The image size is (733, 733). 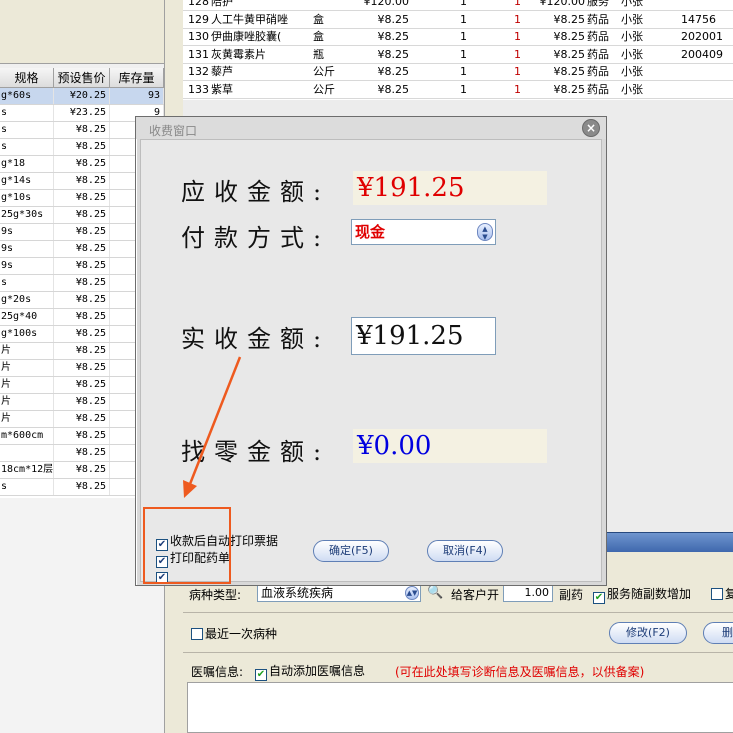 What do you see at coordinates (458, 5) in the screenshot?
I see `table-row: 128 陪护 ¥120.00 1 1 ¥120.00 服务 小张` at bounding box center [458, 5].